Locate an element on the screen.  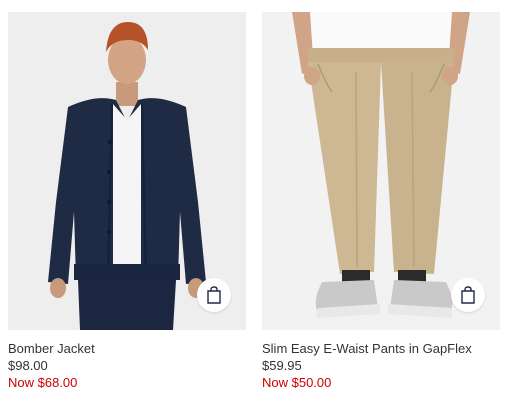
sale-price: Now $68.00 is located at coordinates (43, 382).